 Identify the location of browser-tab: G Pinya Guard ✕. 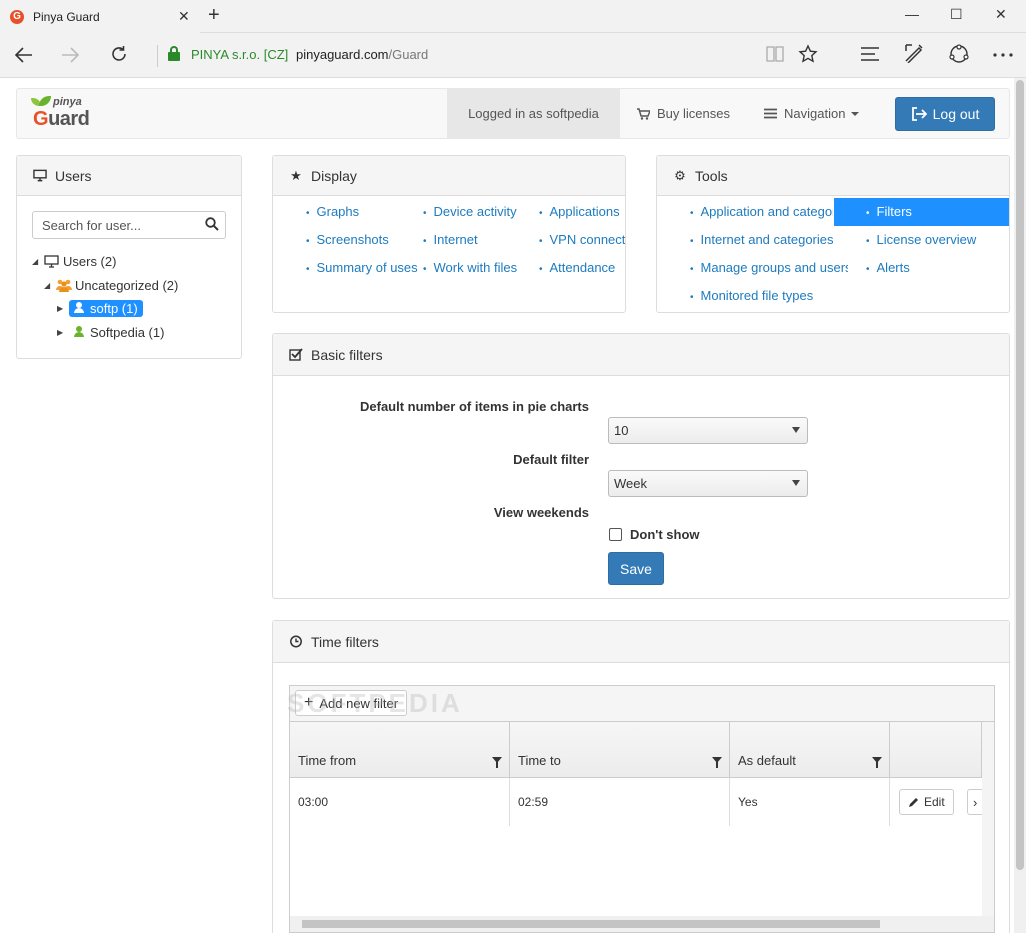
(100, 16).